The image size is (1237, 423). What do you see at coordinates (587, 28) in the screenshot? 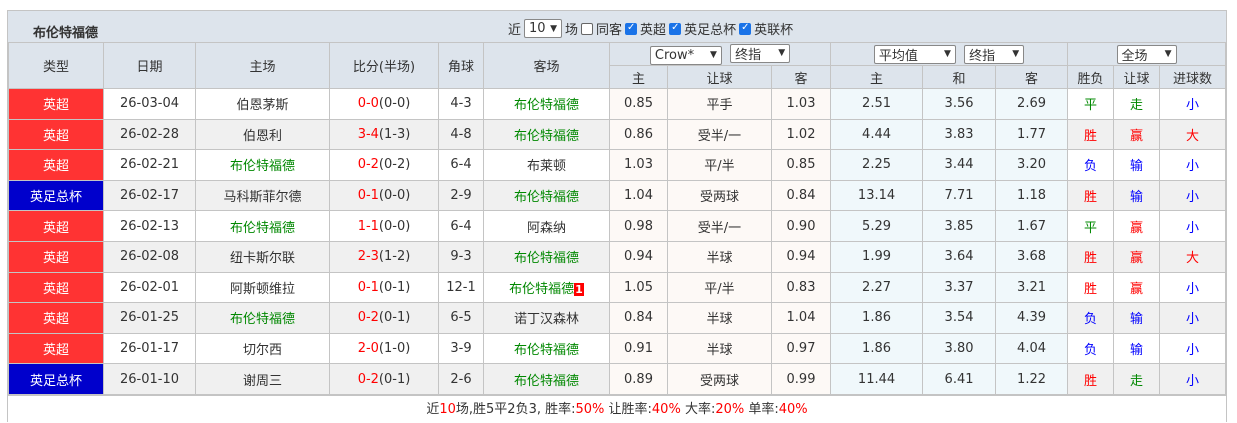
I see `same-home-checkbox` at bounding box center [587, 28].